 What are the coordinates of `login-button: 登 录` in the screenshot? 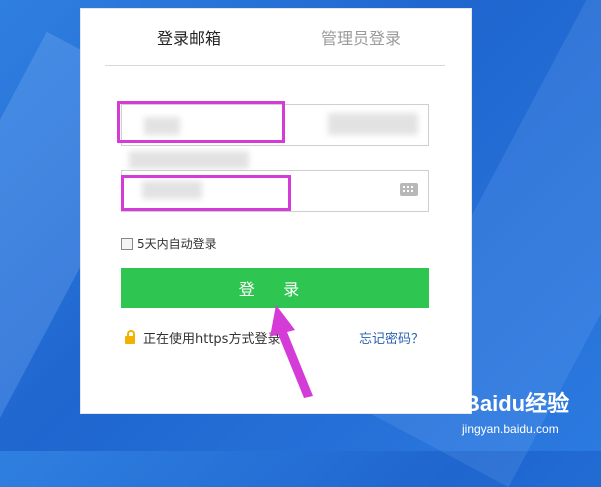 It's located at (275, 288).